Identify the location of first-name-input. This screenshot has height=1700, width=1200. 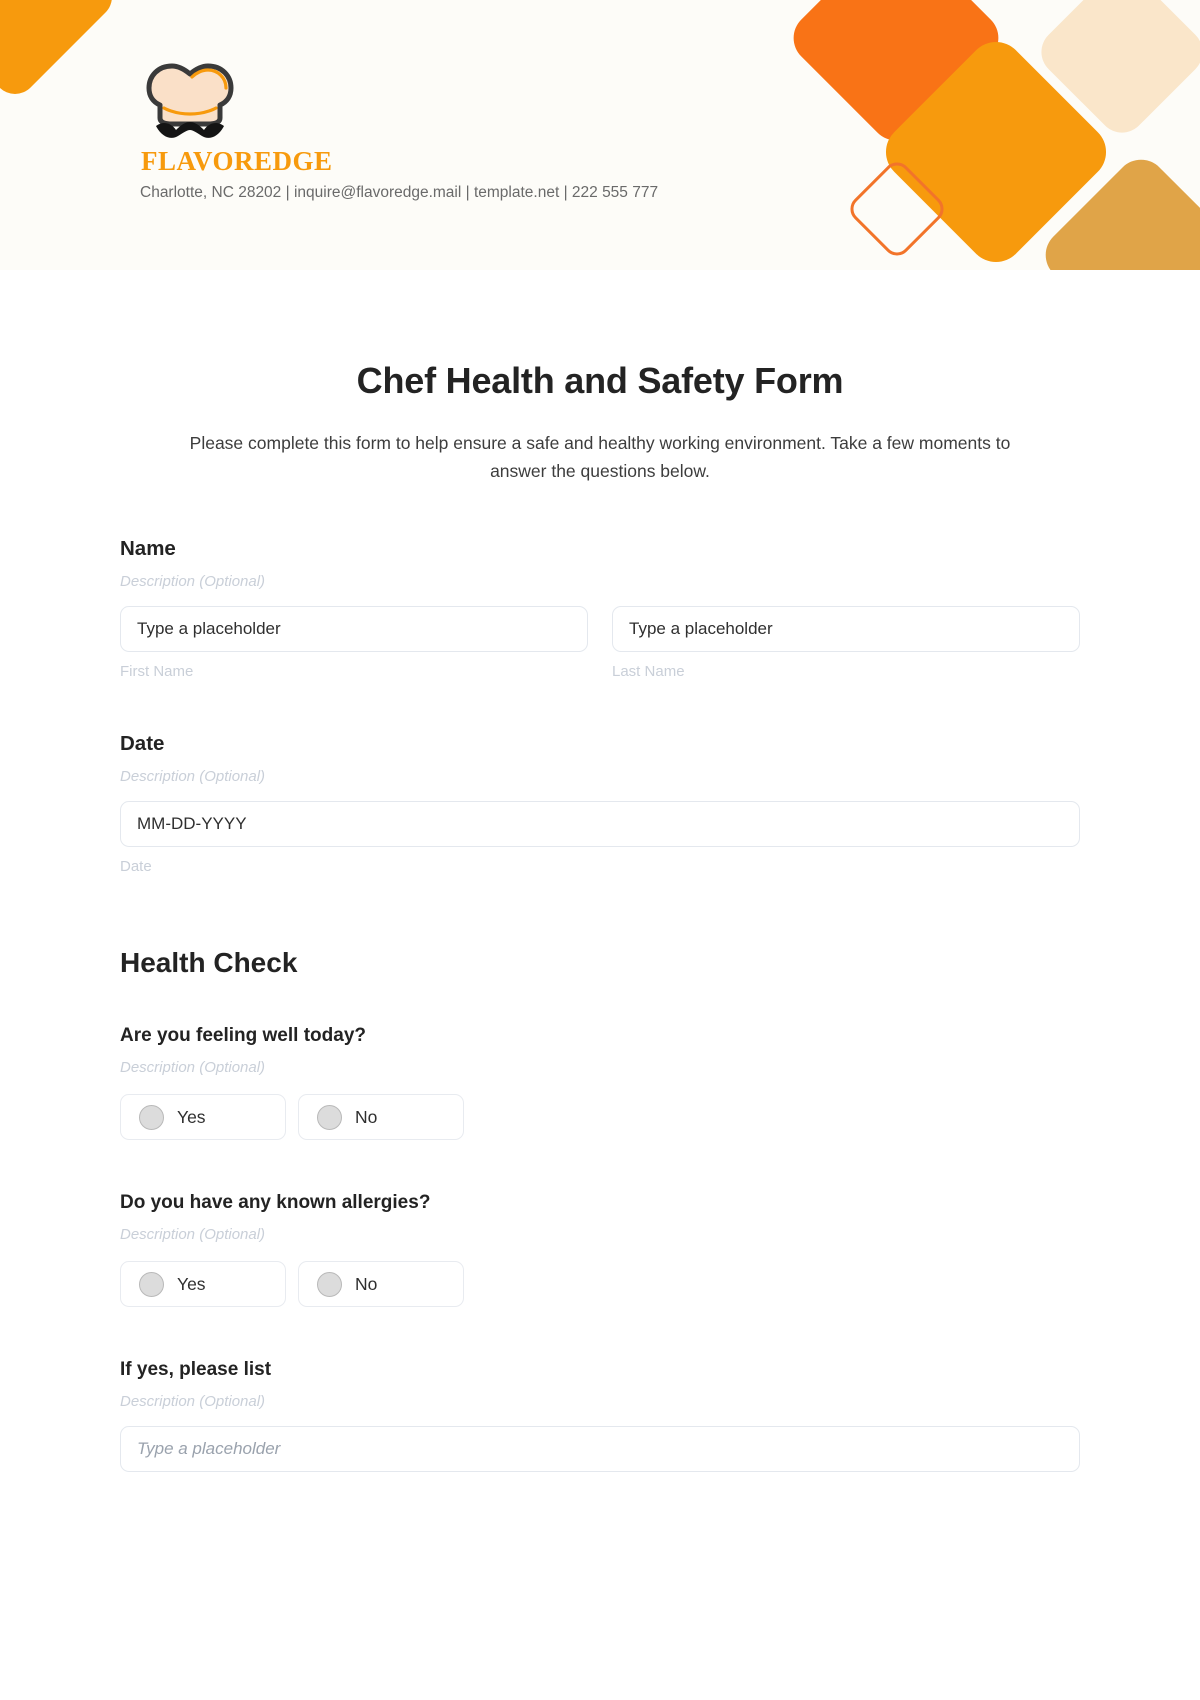
(354, 629).